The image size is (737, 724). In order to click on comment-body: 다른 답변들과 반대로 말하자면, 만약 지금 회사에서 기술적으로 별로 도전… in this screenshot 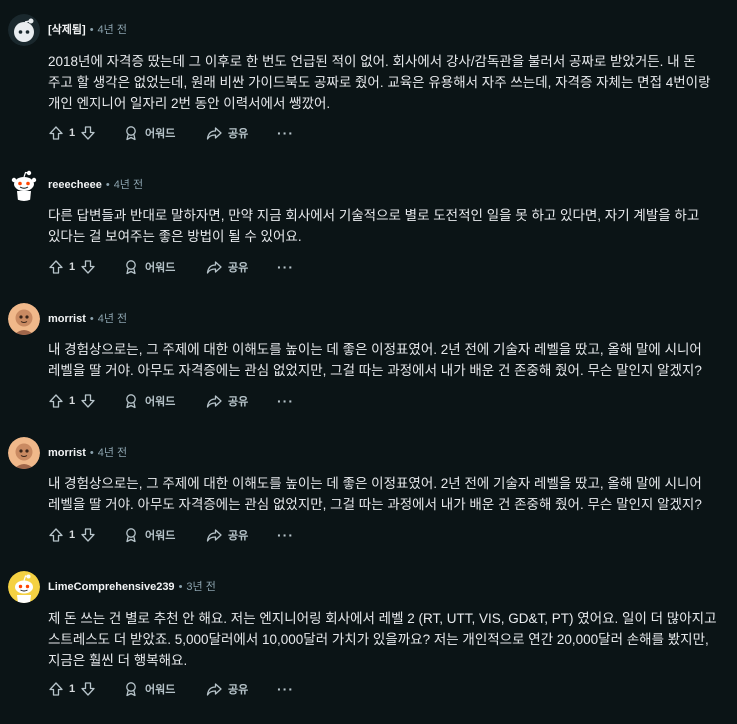, I will do `click(388, 226)`.